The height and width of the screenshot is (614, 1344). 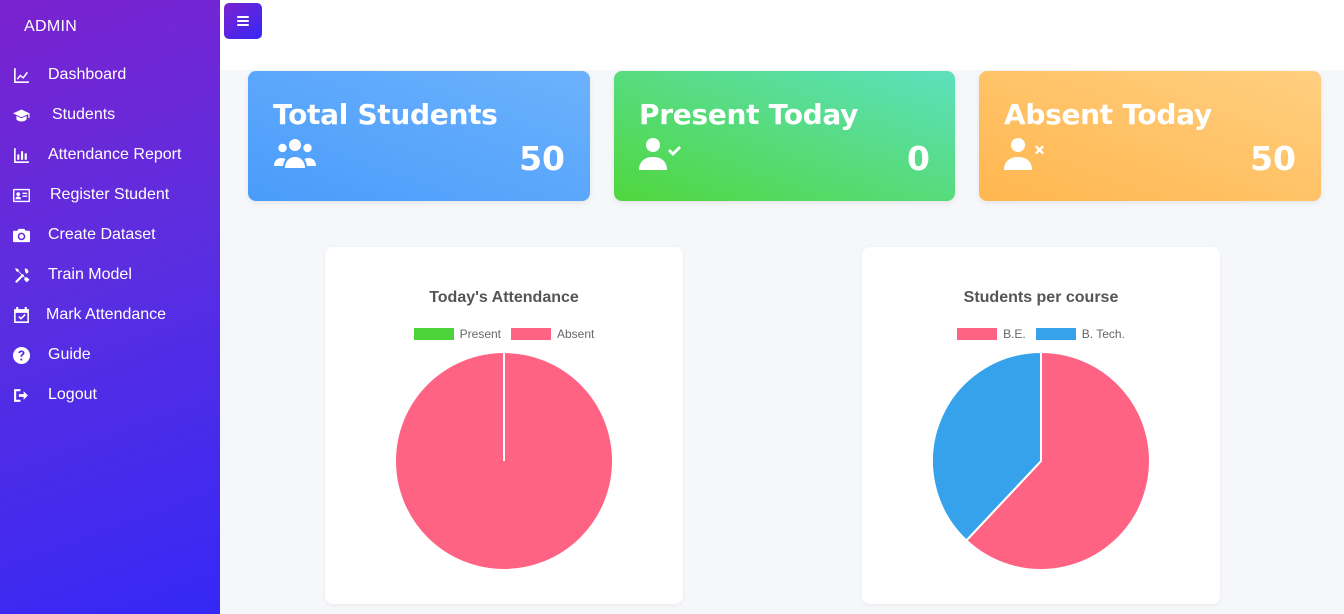 What do you see at coordinates (1080, 334) in the screenshot?
I see `legend-item-btech: B. Tech.` at bounding box center [1080, 334].